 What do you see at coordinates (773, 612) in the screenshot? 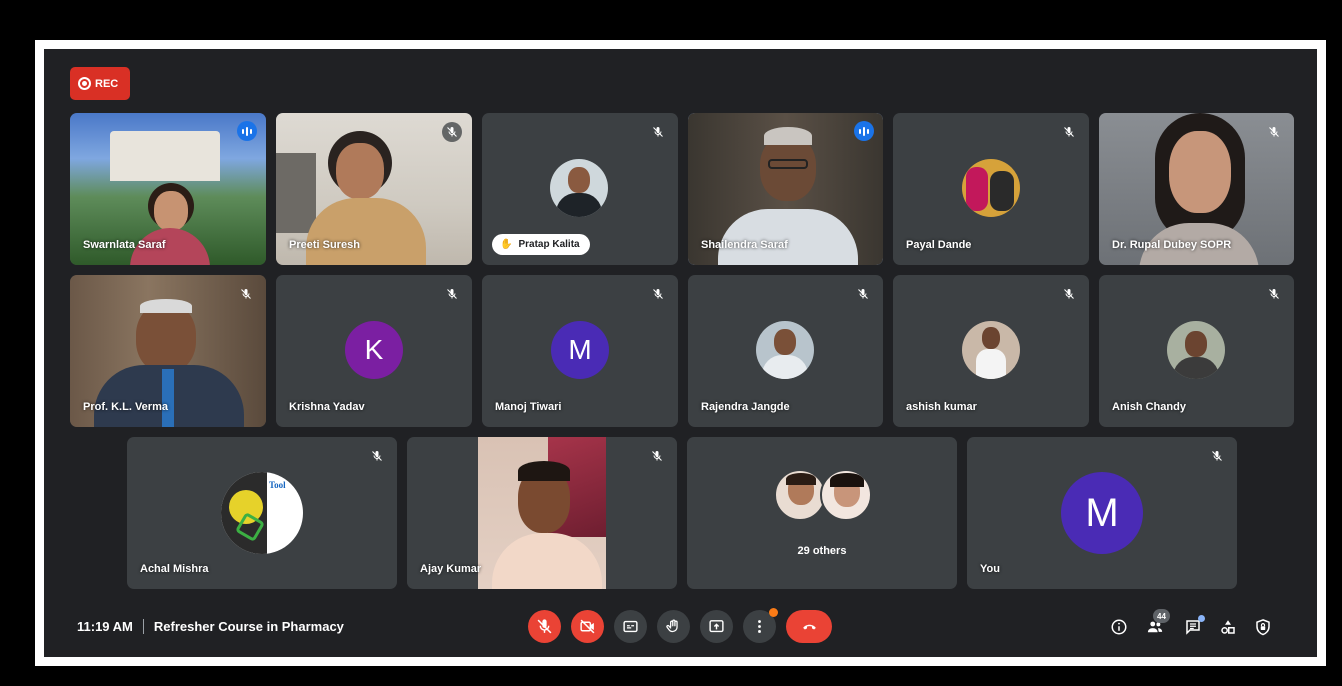
I see `notification-dot` at bounding box center [773, 612].